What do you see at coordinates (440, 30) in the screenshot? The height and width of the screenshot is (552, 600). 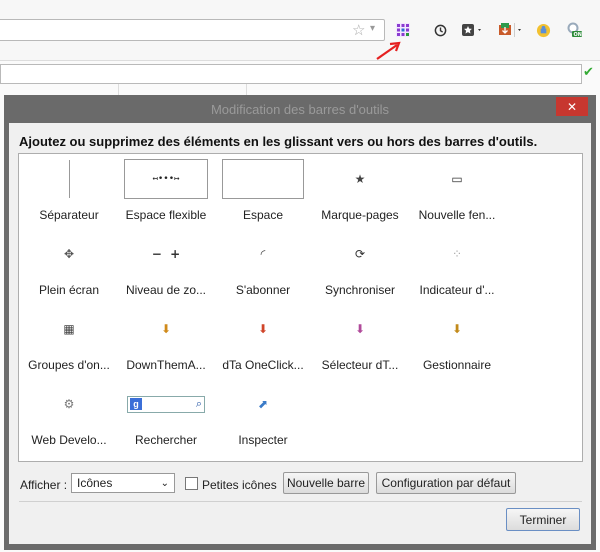 I see `history-clock-icon` at bounding box center [440, 30].